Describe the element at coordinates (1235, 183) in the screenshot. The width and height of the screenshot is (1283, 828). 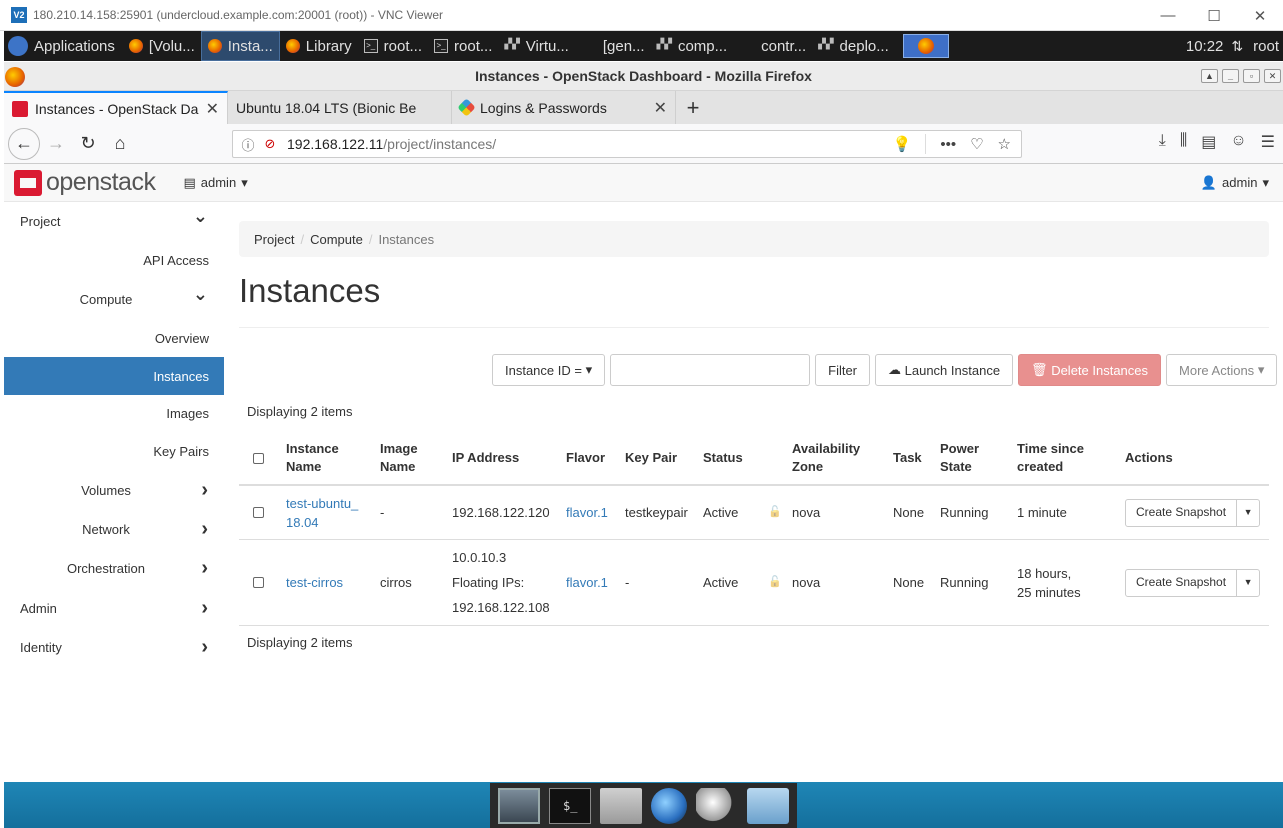
I see `user-menu: 👤 admin ▾` at that location.